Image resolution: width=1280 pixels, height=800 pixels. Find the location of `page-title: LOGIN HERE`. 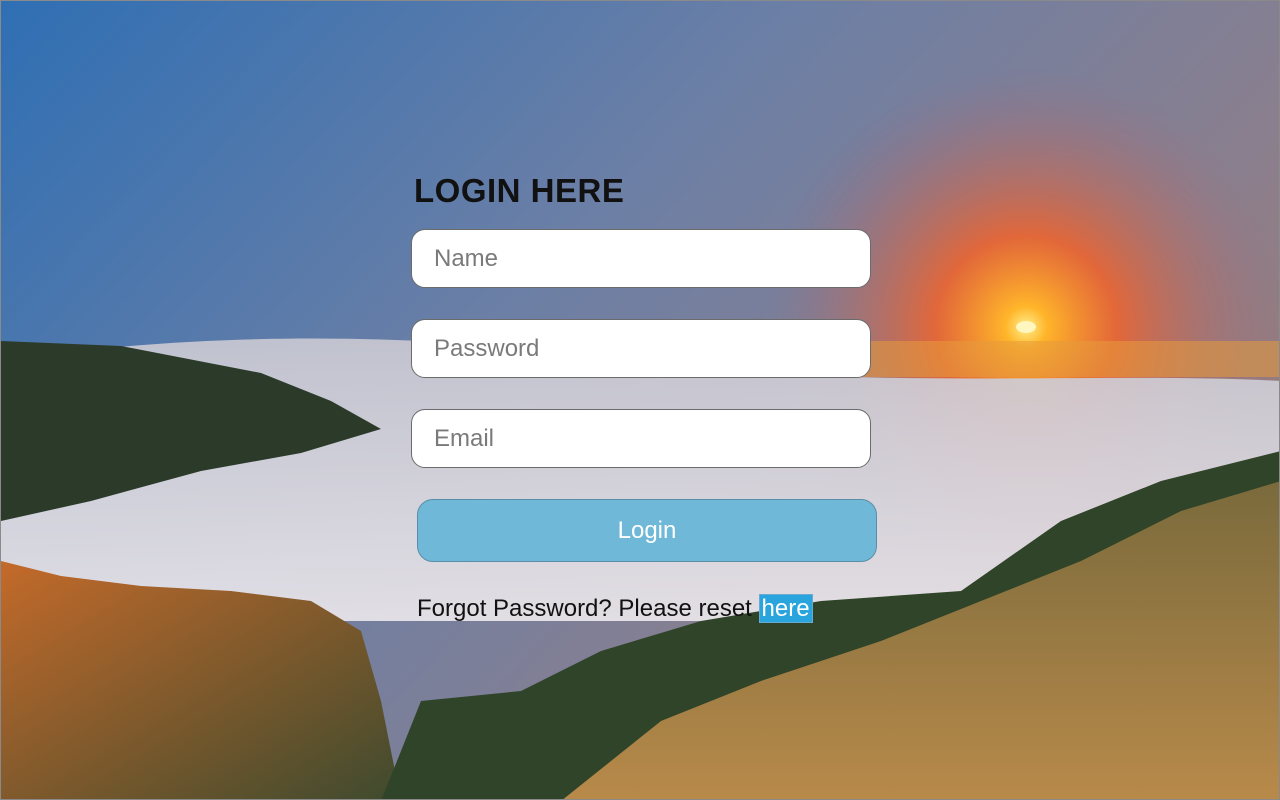

page-title: LOGIN HERE is located at coordinates (519, 190).